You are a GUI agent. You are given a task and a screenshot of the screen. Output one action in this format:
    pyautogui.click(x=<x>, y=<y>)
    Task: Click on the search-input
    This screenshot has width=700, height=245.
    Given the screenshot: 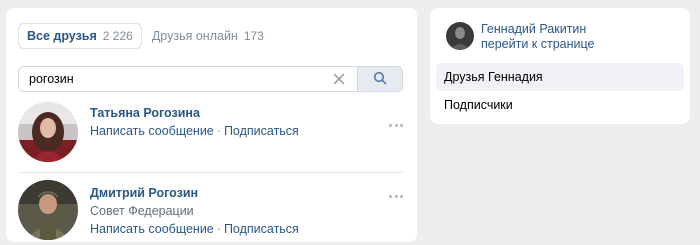 What is the action you would take?
    pyautogui.click(x=180, y=79)
    